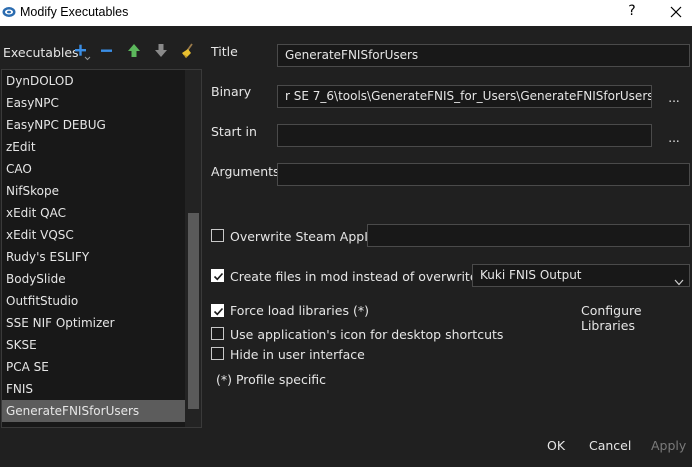 The width and height of the screenshot is (692, 467). Describe the element at coordinates (556, 445) in the screenshot. I see `ok-button: OK` at that location.